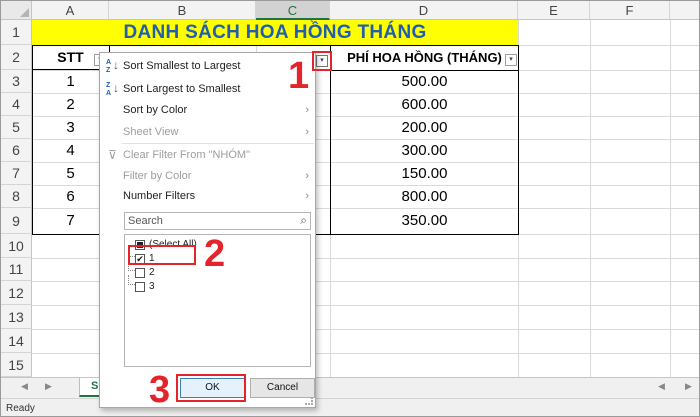 Image resolution: width=700 pixels, height=417 pixels. What do you see at coordinates (684, 10) in the screenshot?
I see `column-header-blank` at bounding box center [684, 10].